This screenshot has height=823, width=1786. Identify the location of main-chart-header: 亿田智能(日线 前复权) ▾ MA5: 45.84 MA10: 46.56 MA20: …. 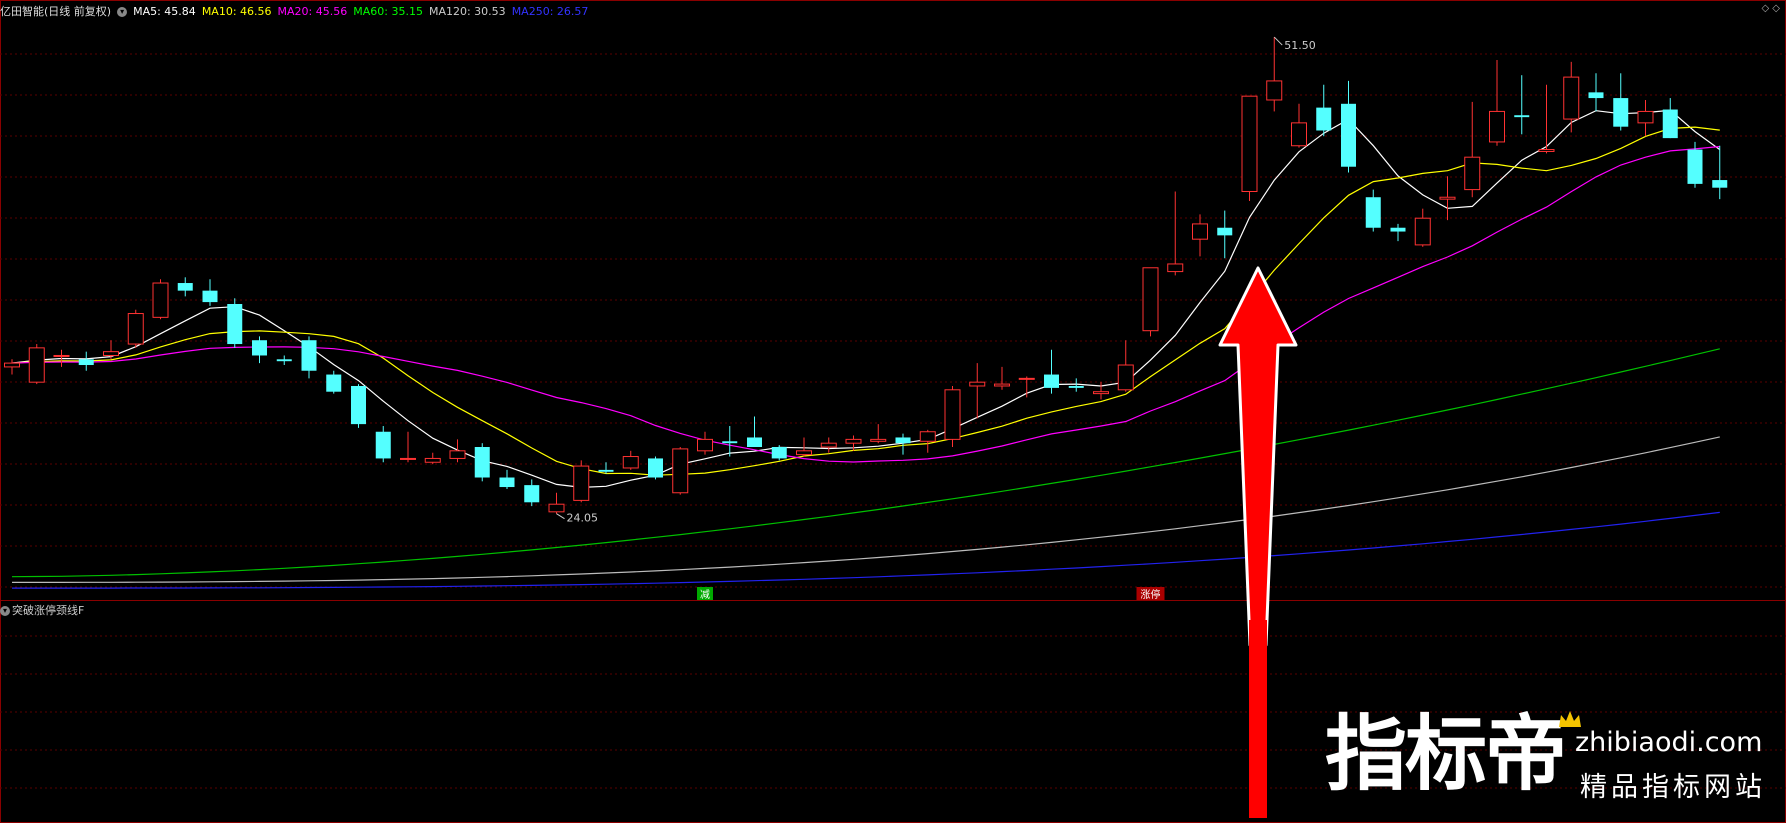
(297, 11).